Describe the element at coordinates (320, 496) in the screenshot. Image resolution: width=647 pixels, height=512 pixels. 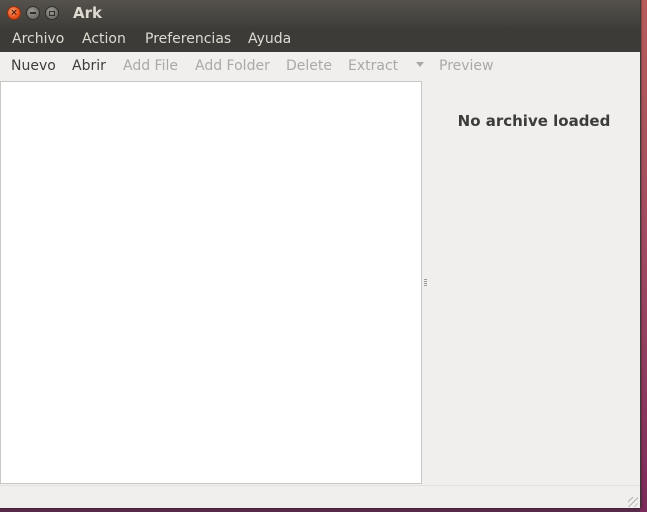
I see `status-bar` at that location.